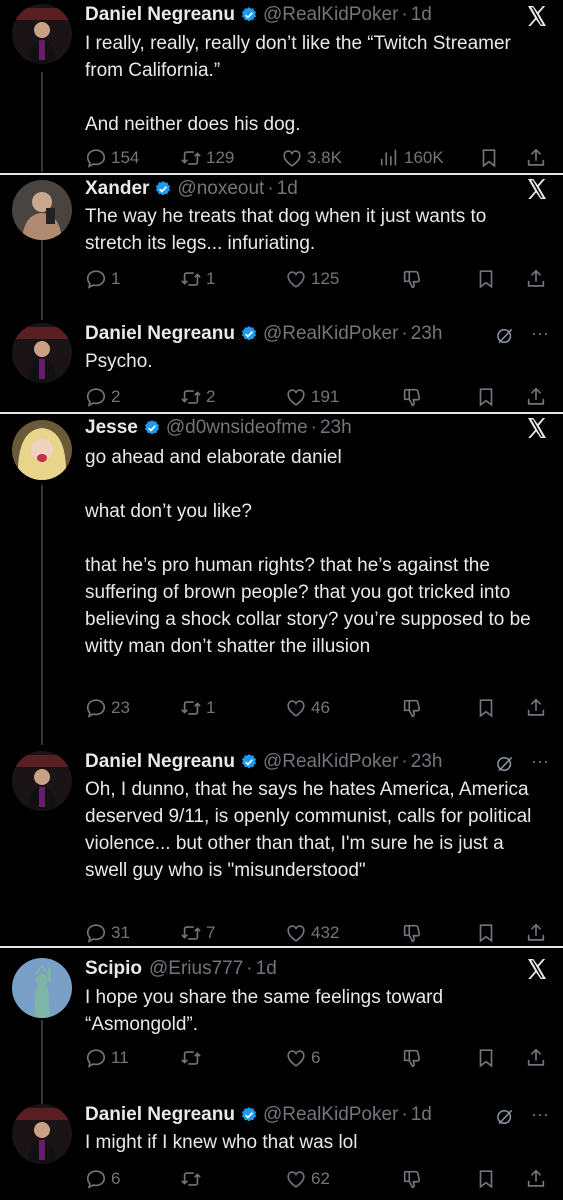  Describe the element at coordinates (307, 708) in the screenshot. I see `like-button: 46` at that location.